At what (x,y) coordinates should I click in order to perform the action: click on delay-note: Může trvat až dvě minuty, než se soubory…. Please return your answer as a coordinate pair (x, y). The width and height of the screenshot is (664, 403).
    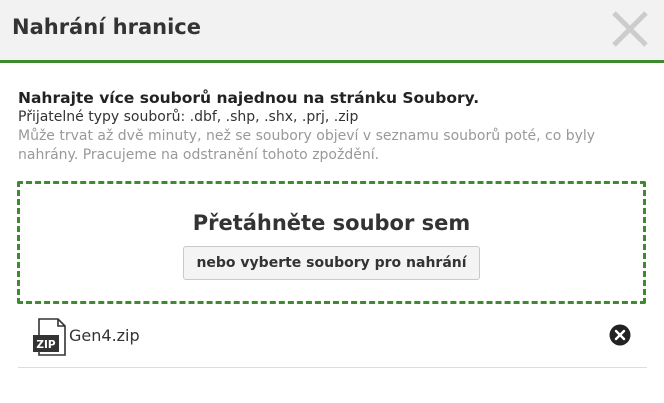
    Looking at the image, I should click on (307, 145).